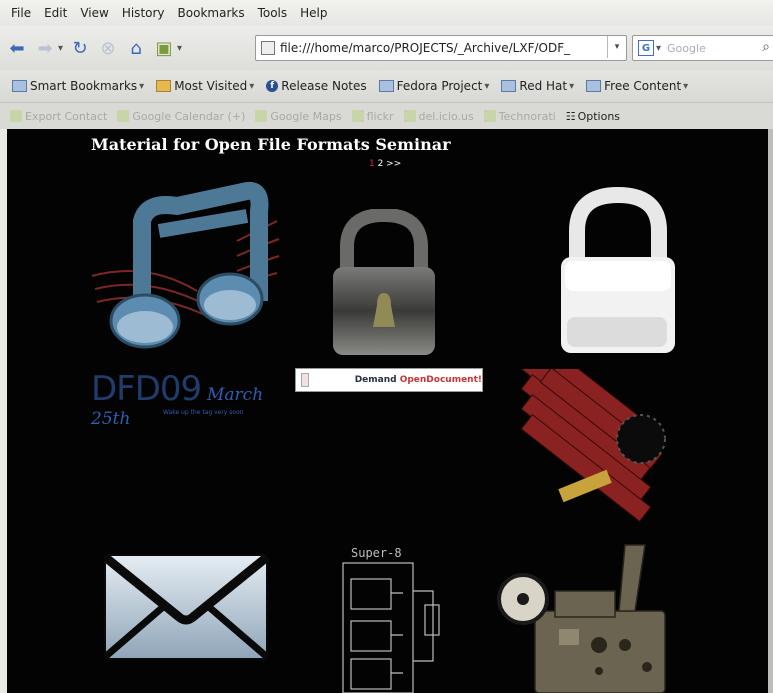 Image resolution: width=773 pixels, height=693 pixels. Describe the element at coordinates (570, 116) in the screenshot. I see `options-icon: ☷` at that location.